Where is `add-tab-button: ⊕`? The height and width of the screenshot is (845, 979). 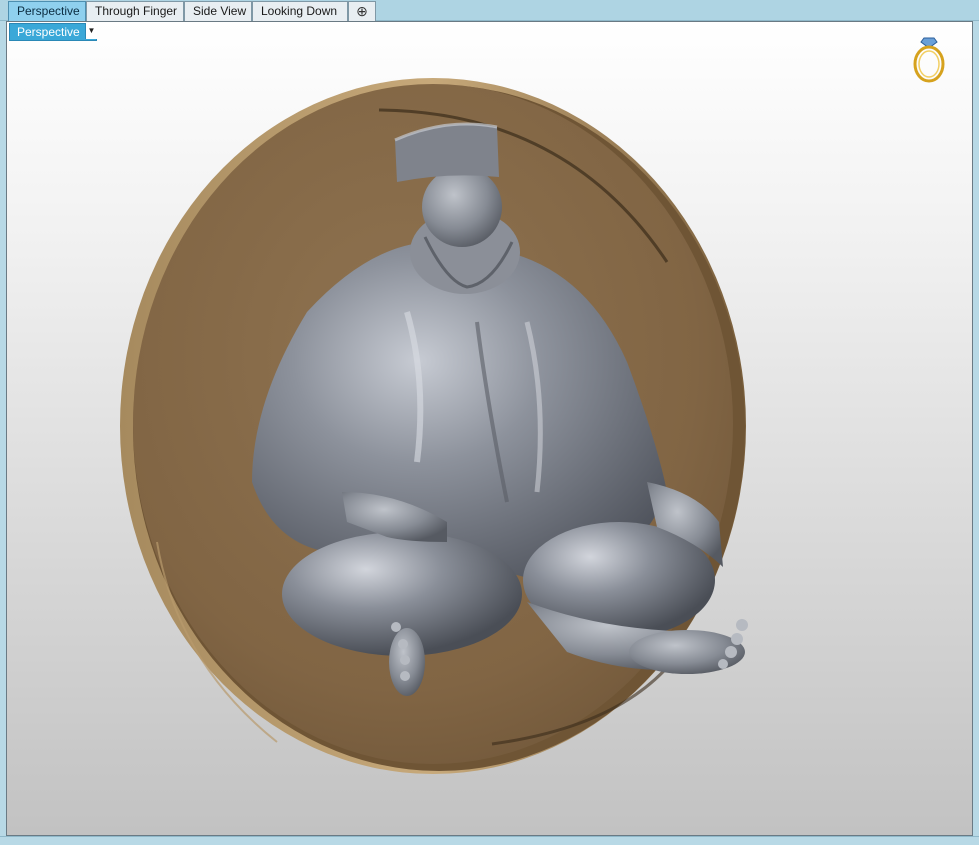
add-tab-button: ⊕ is located at coordinates (362, 11).